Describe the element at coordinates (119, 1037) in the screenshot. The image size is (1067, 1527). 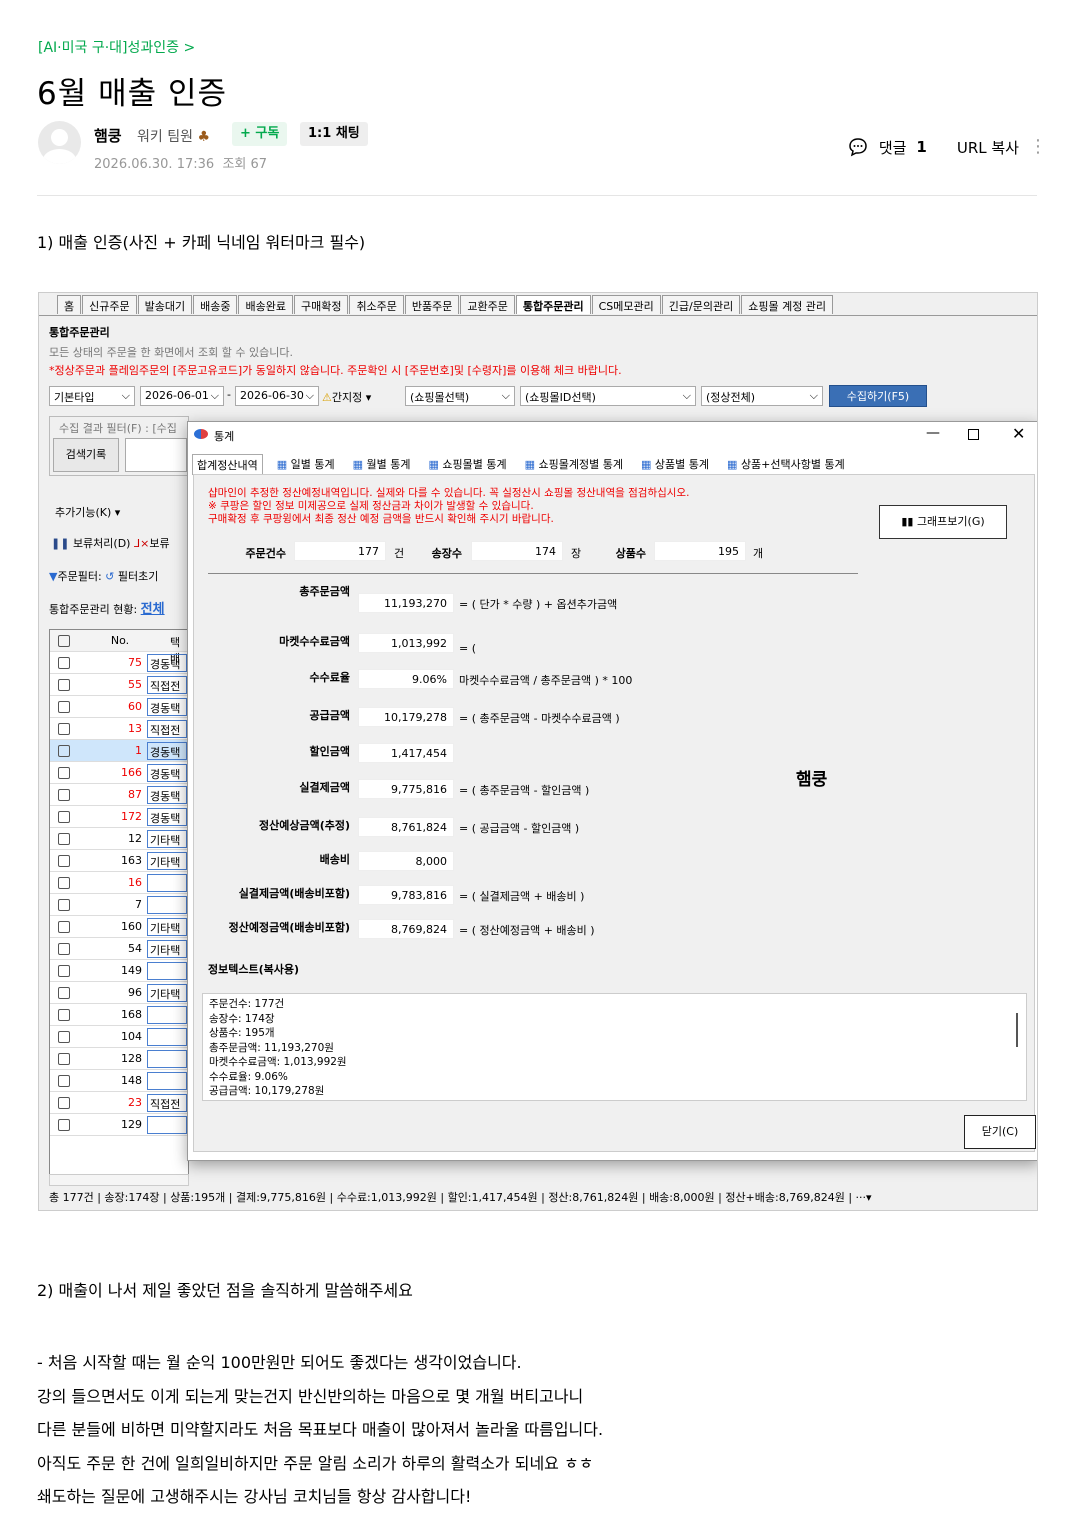
I see `table-row: 104` at that location.